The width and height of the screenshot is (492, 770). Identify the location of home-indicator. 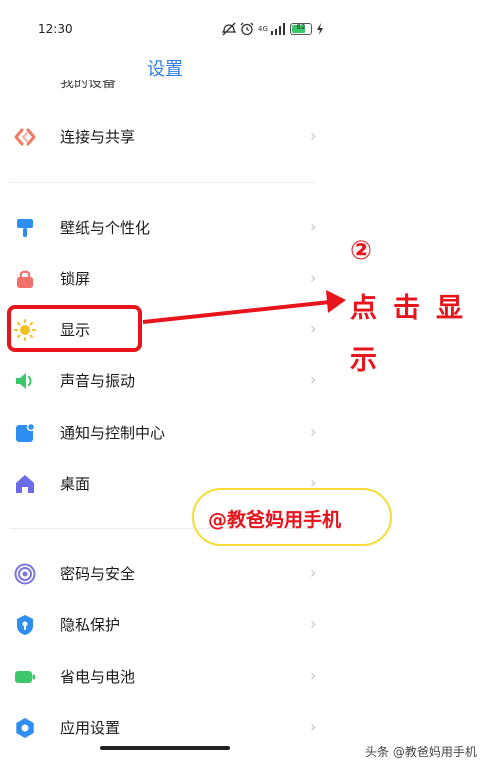
(165, 748).